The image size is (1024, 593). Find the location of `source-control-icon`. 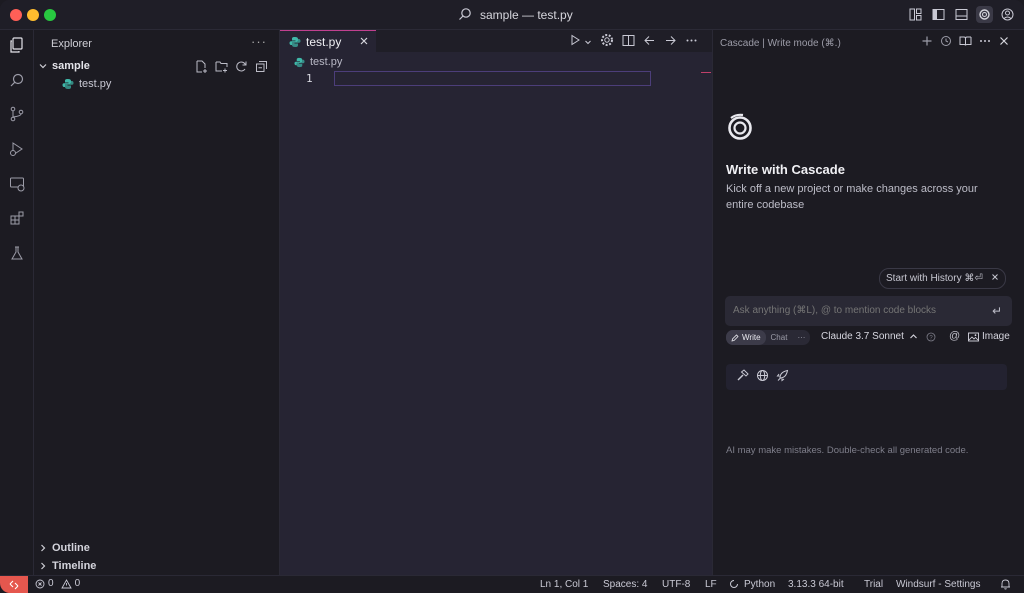

source-control-icon is located at coordinates (17, 114).